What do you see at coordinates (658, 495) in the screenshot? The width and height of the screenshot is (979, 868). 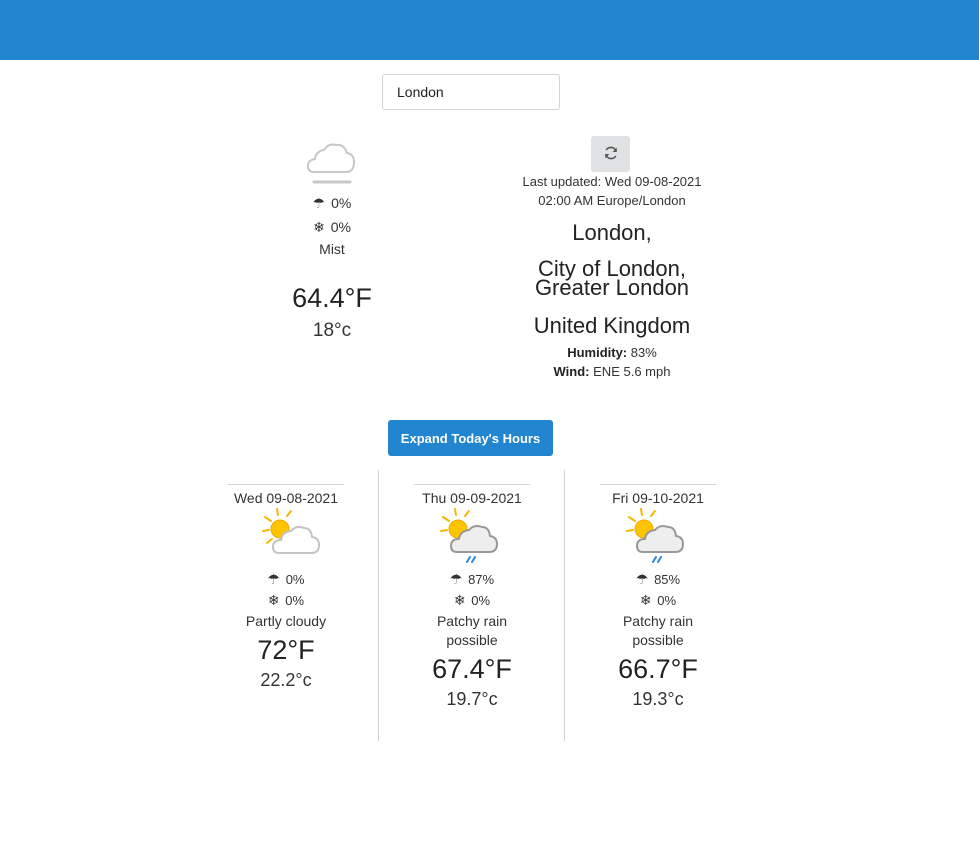 I see `forecast-date: Fri 09-10-2021` at bounding box center [658, 495].